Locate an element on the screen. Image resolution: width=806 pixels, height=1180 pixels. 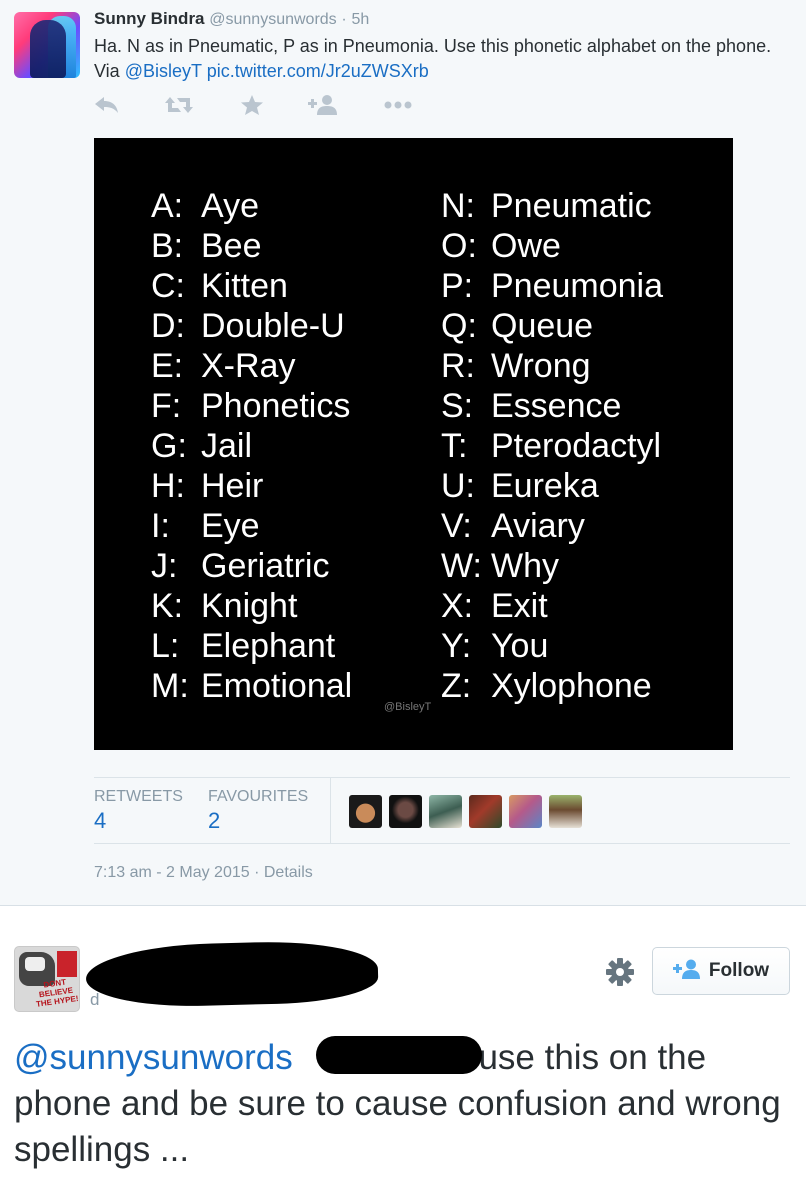
avatar-text: DONT BELIEVE THE HYPE! is located at coordinates (57, 993).